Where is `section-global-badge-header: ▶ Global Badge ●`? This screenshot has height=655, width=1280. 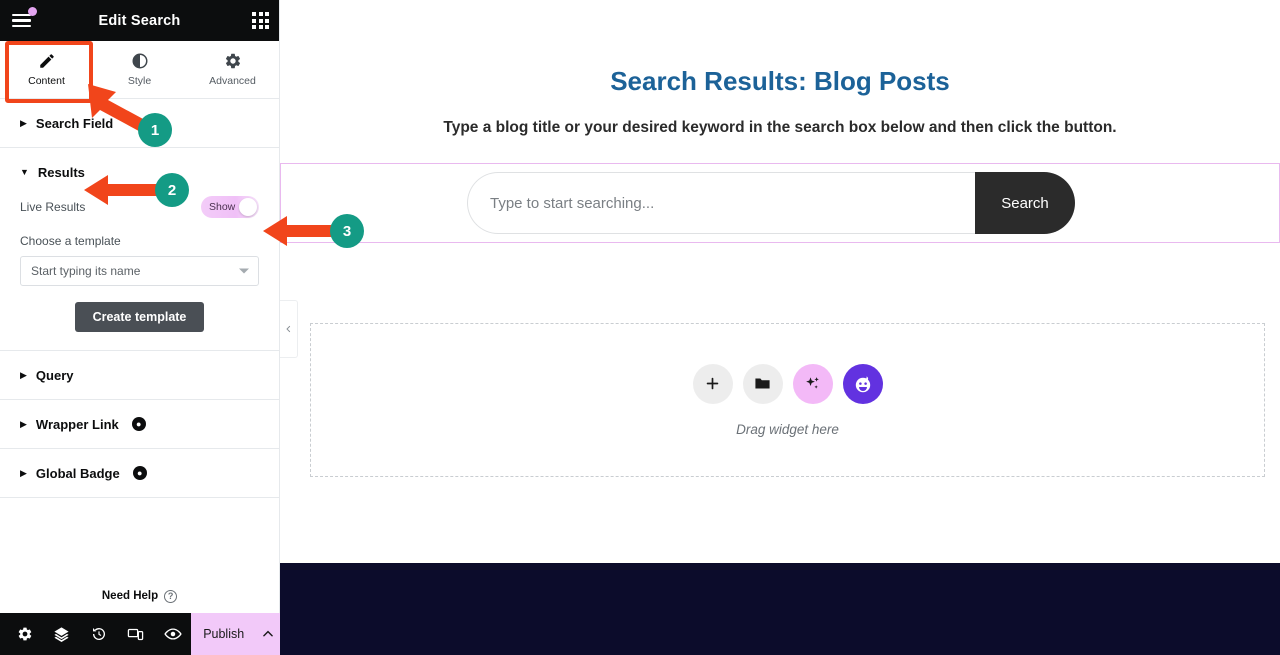 section-global-badge-header: ▶ Global Badge ● is located at coordinates (139, 473).